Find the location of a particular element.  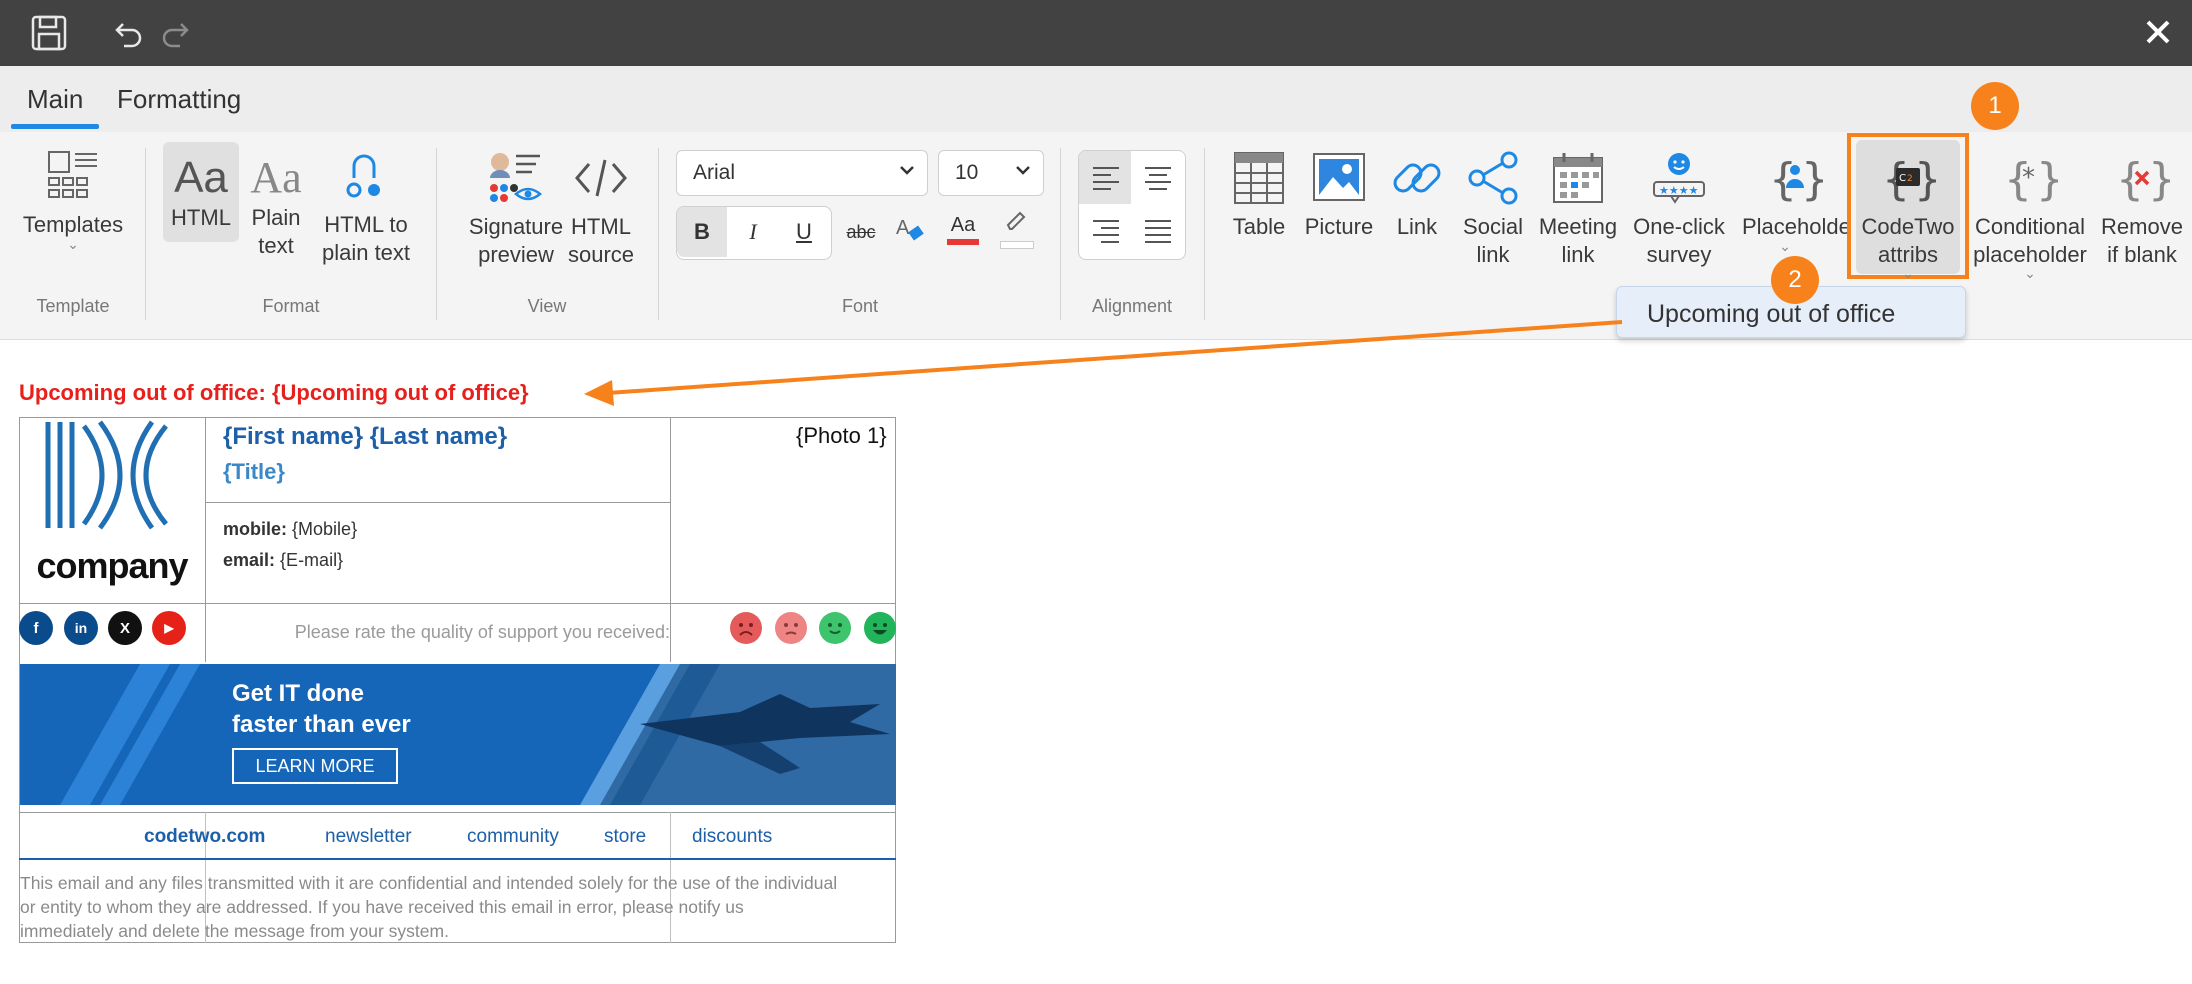

signature-title: {Title} is located at coordinates (254, 471).